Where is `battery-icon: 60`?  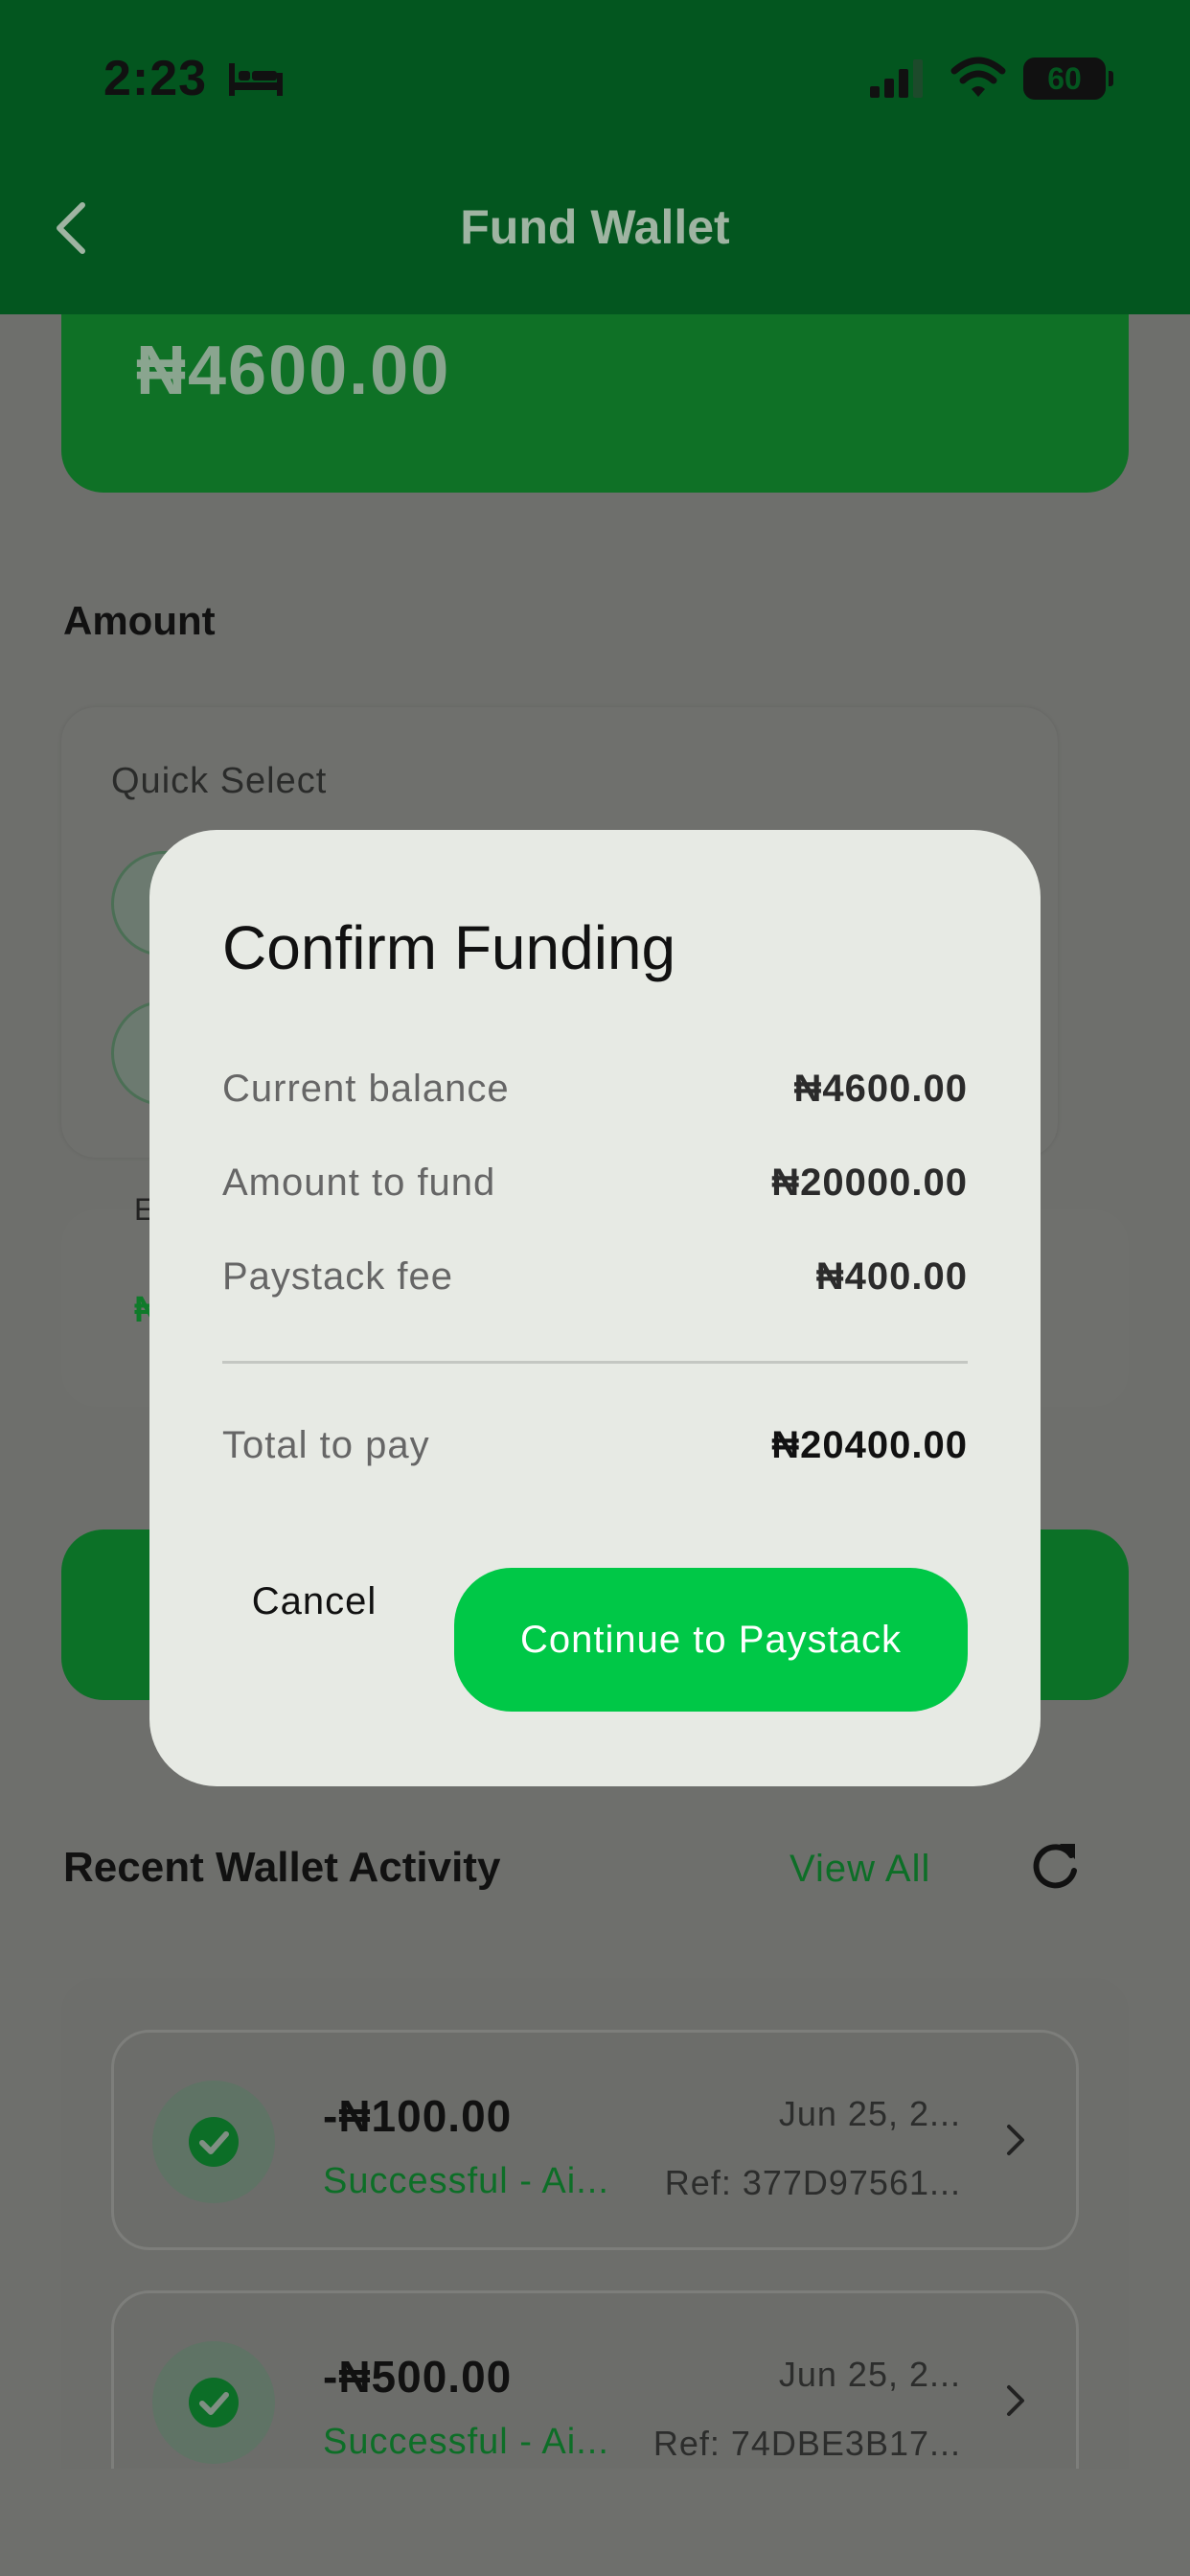 battery-icon: 60 is located at coordinates (1068, 79).